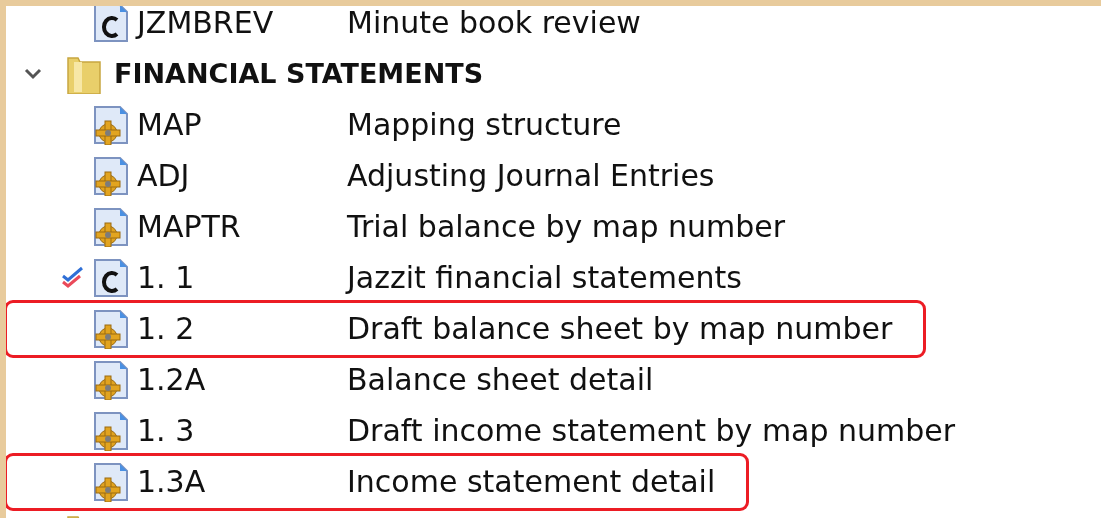 The image size is (1101, 518). What do you see at coordinates (299, 73) in the screenshot?
I see `folder-label: FINANCIAL STATEMENTS` at bounding box center [299, 73].